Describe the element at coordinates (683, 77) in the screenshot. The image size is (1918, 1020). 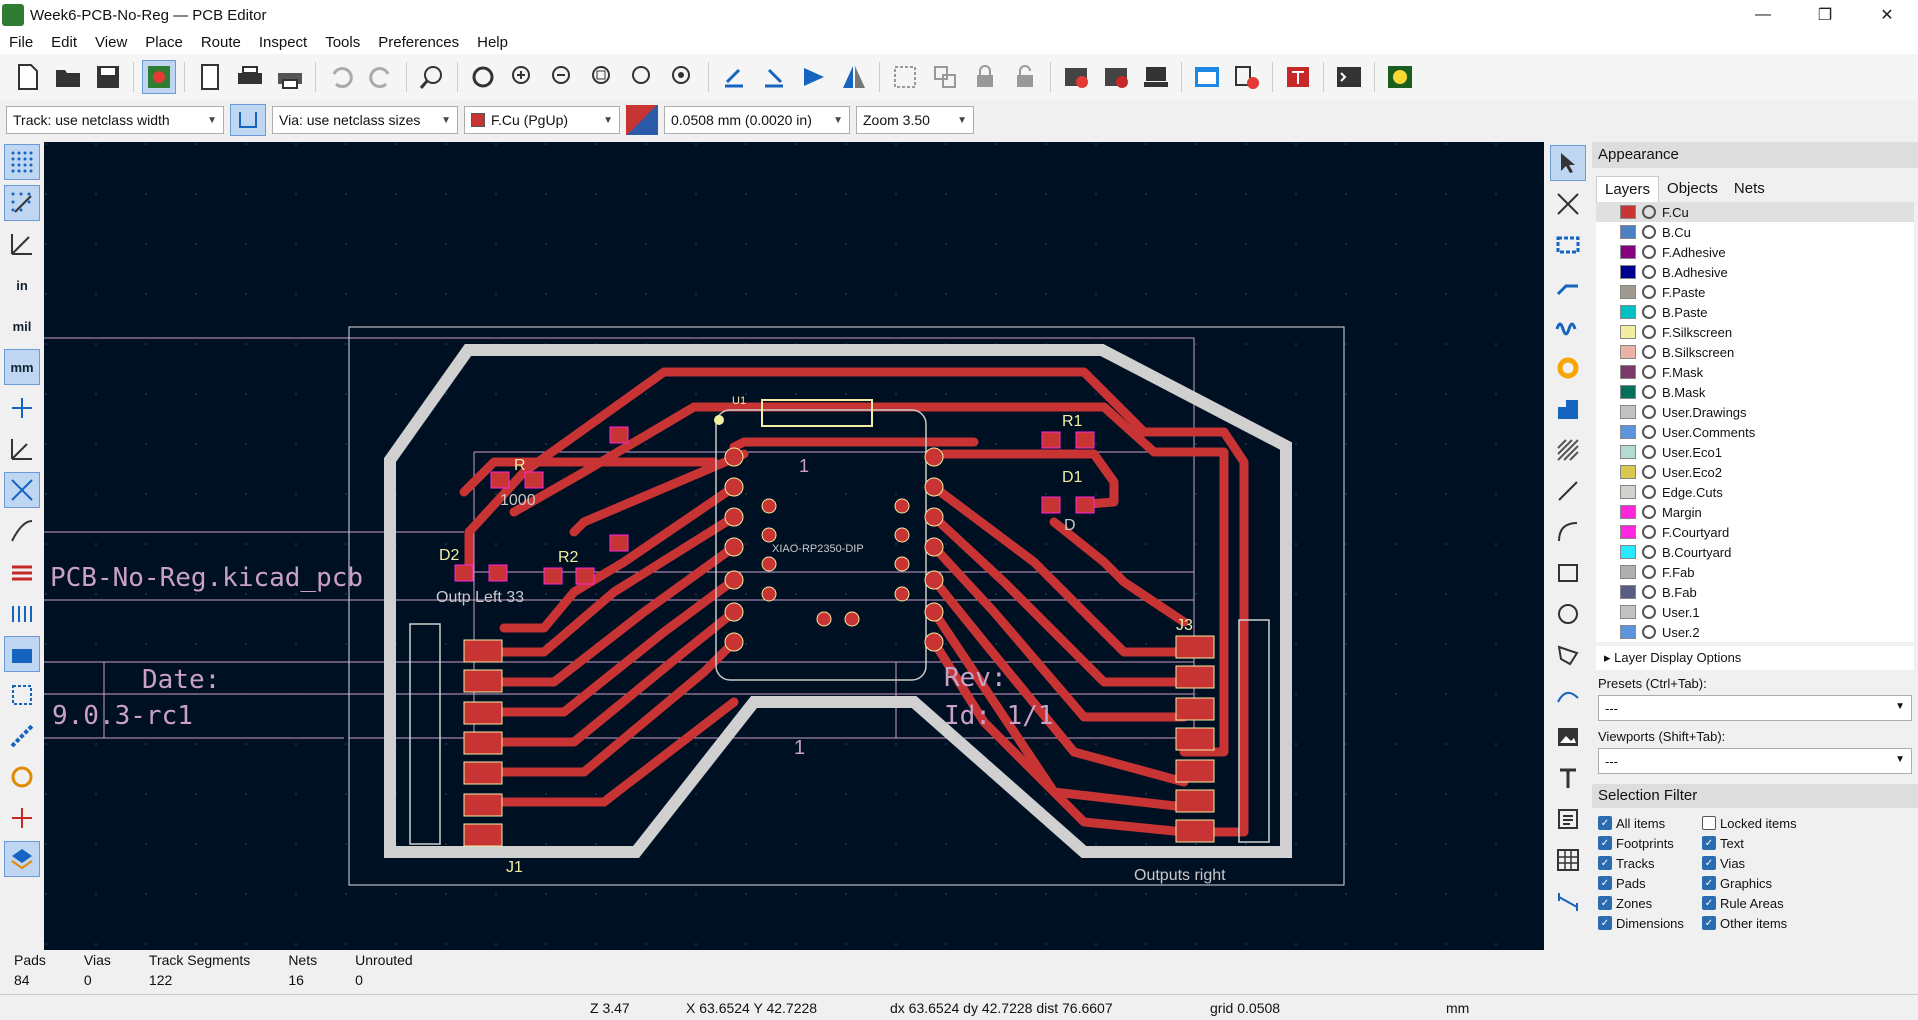
I see `zoom-selection-icon` at that location.